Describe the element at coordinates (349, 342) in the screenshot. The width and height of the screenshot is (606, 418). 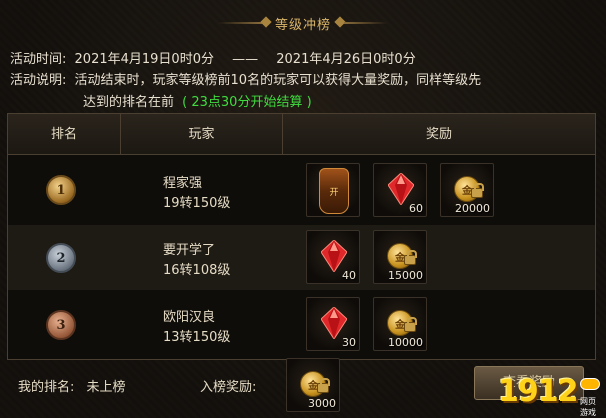
I see `reward-count: 30` at that location.